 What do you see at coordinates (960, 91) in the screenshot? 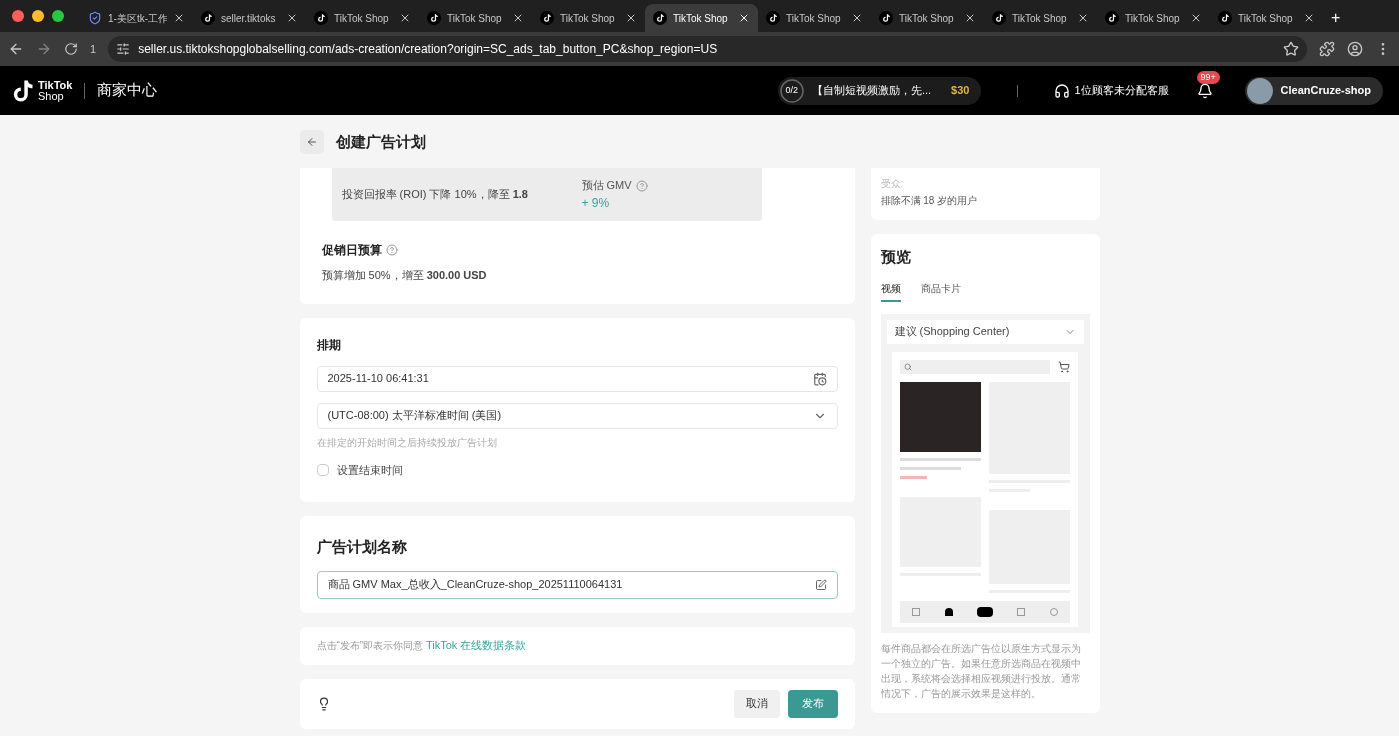
I see `task-reward: $30` at bounding box center [960, 91].